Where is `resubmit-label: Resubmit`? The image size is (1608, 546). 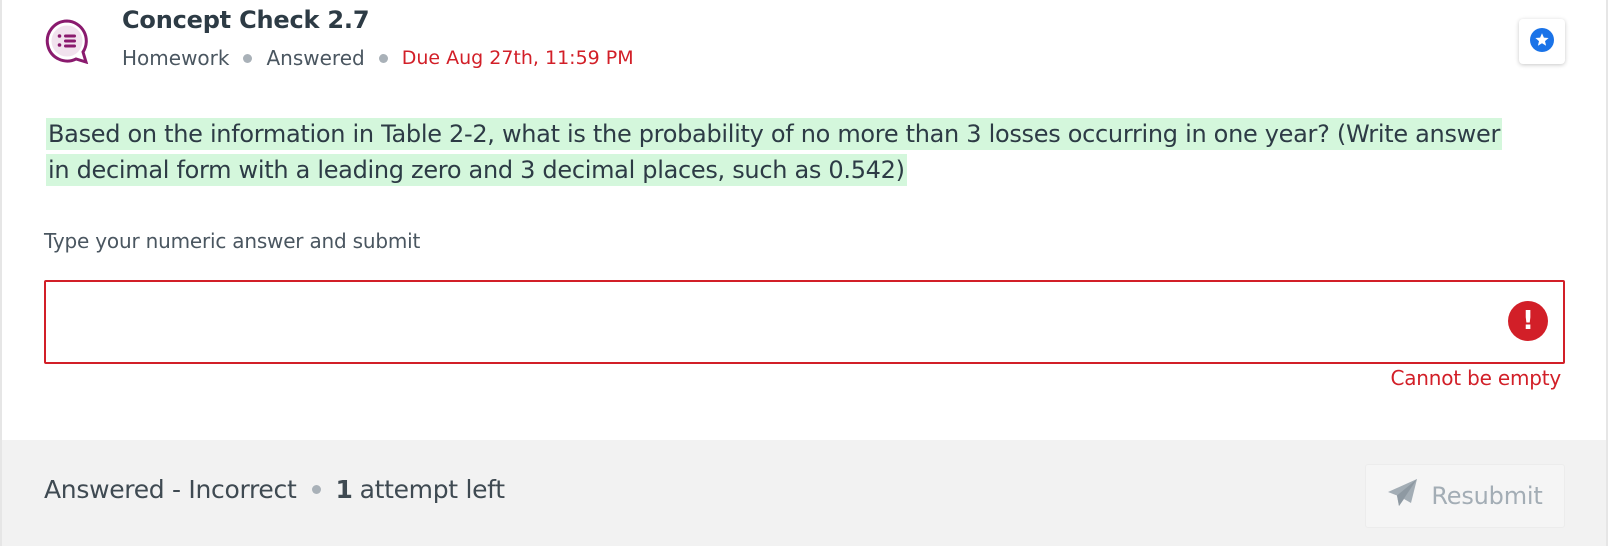 resubmit-label: Resubmit is located at coordinates (1487, 496).